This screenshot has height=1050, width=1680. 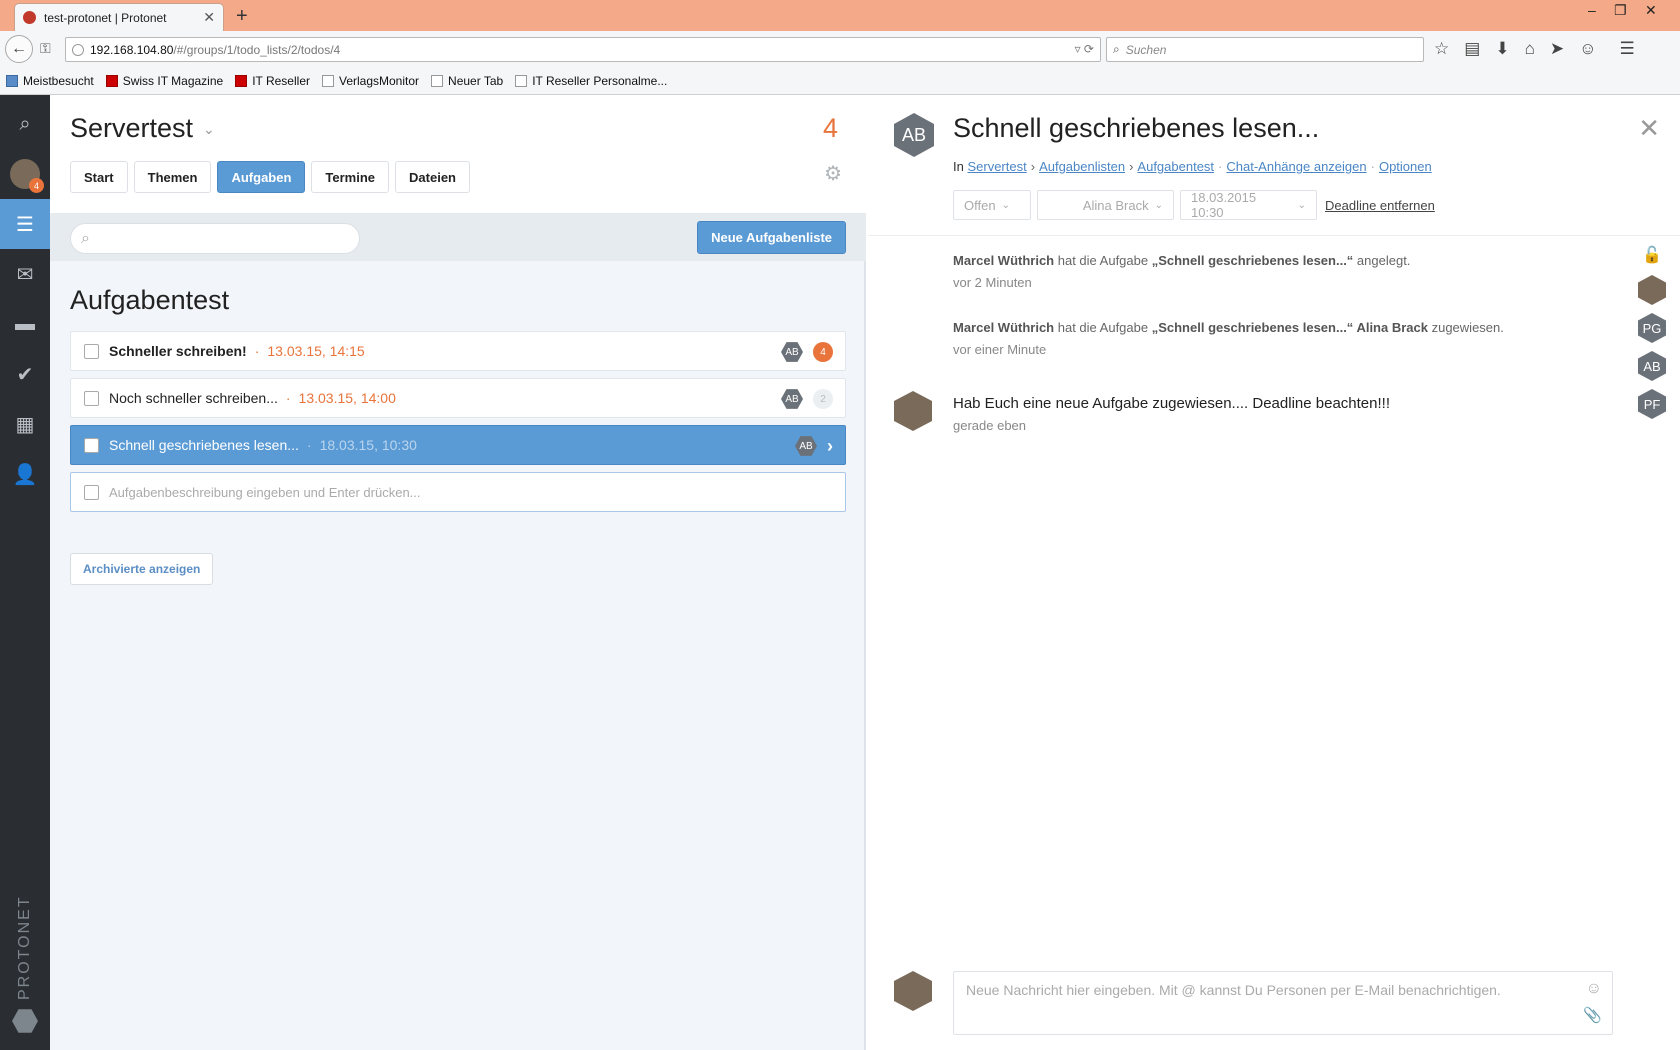 I want to click on sidebar-profile: 4, so click(x=25, y=174).